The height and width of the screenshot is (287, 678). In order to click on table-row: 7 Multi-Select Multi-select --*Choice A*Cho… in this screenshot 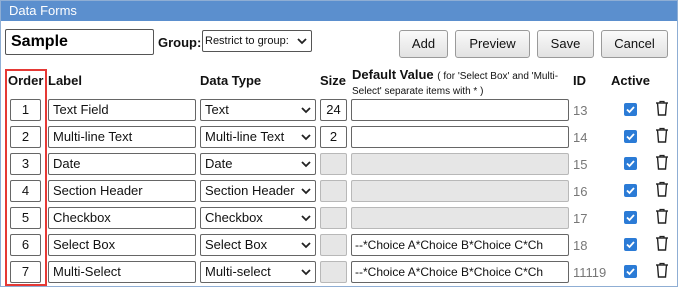, I will do `click(339, 273)`.